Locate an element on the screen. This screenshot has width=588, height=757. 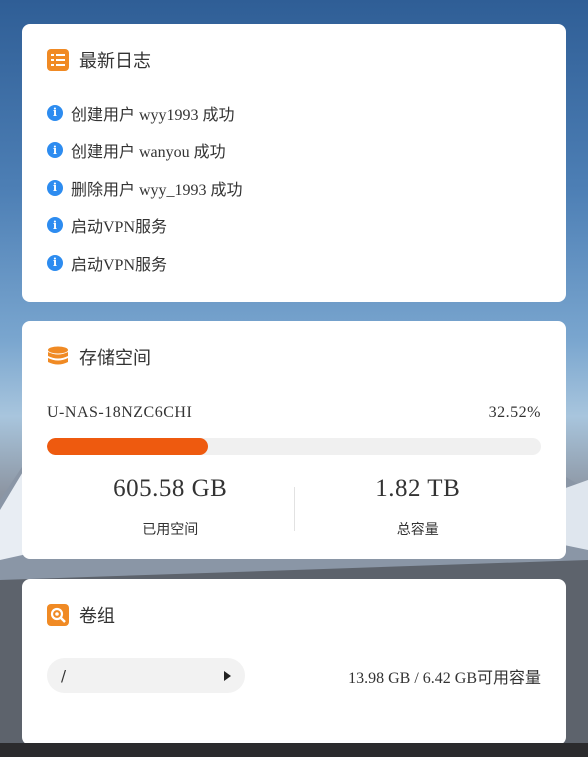
bottom-bar is located at coordinates (294, 750).